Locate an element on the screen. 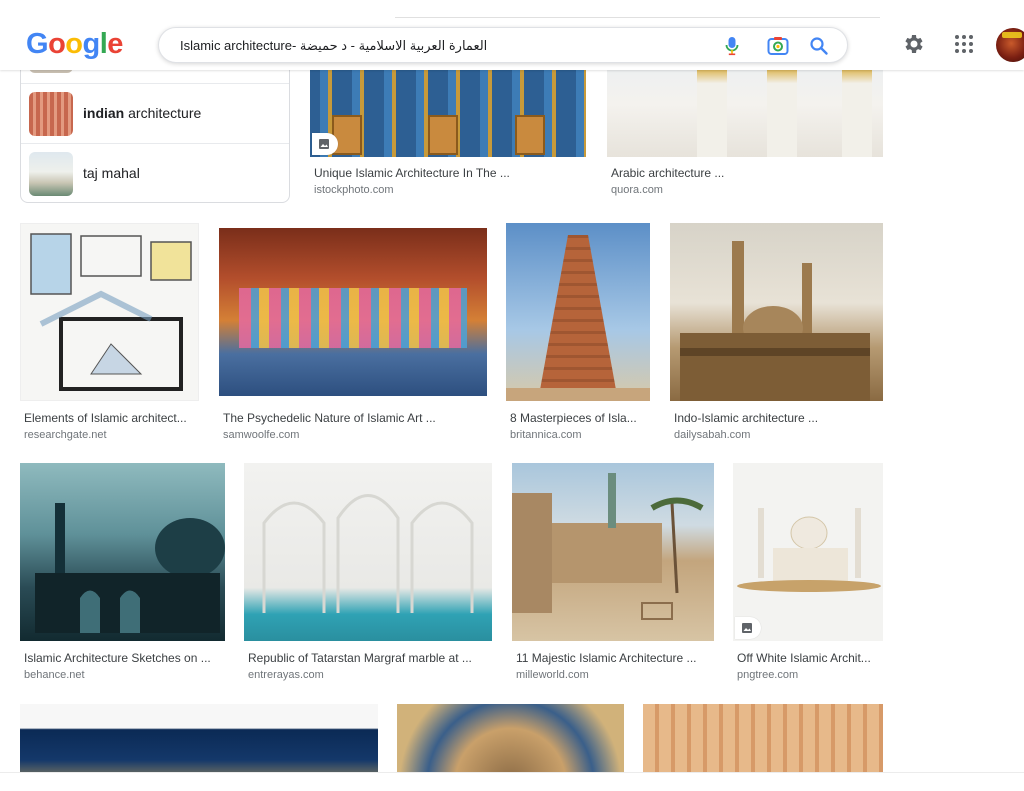 The image size is (1024, 791). result-image is located at coordinates (109, 312).